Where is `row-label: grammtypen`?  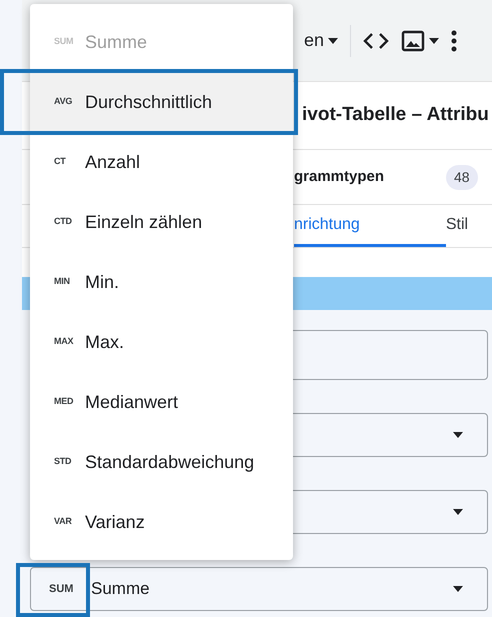
row-label: grammtypen is located at coordinates (340, 176).